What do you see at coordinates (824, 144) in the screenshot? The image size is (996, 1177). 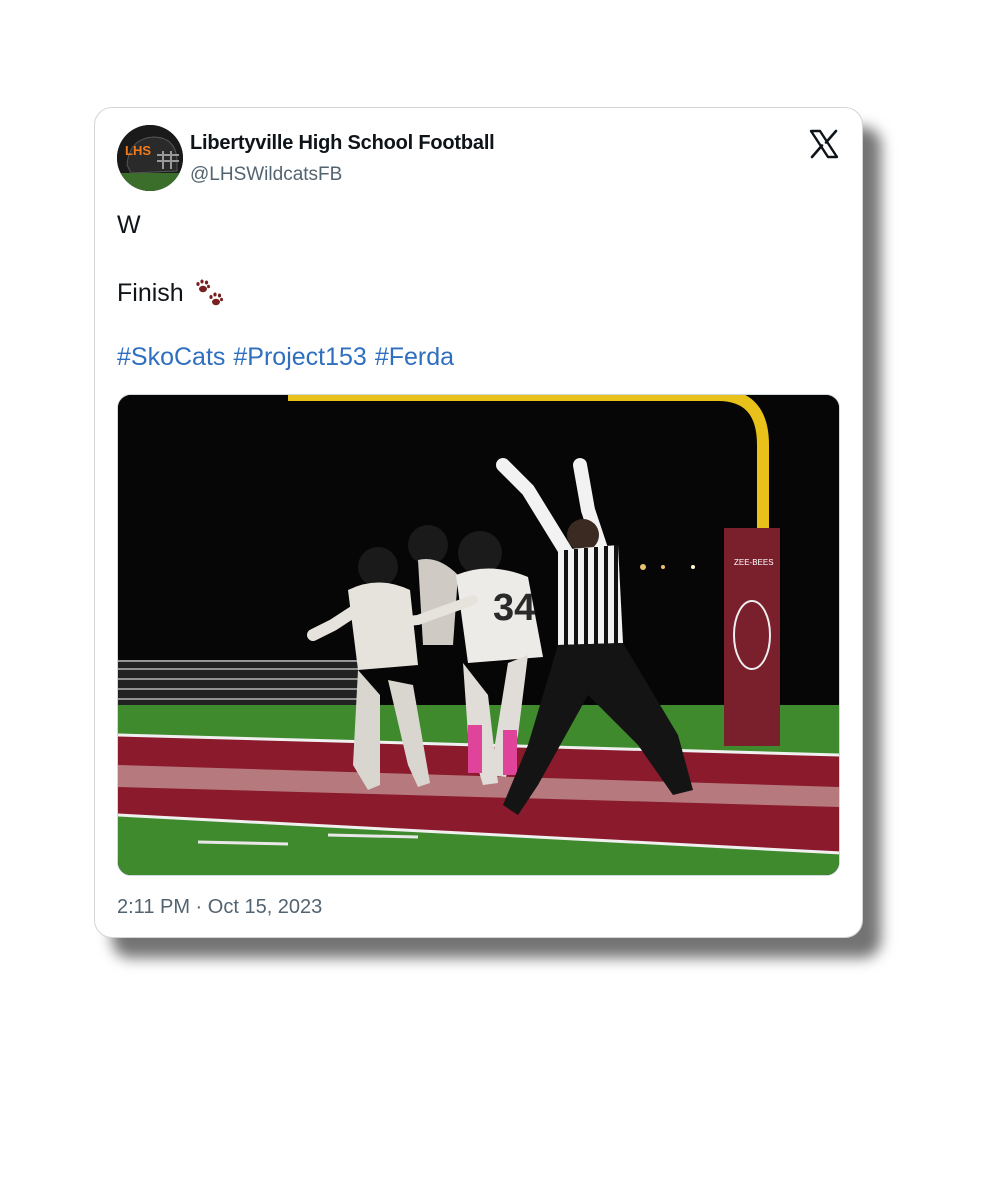 I see `x-logo-icon` at bounding box center [824, 144].